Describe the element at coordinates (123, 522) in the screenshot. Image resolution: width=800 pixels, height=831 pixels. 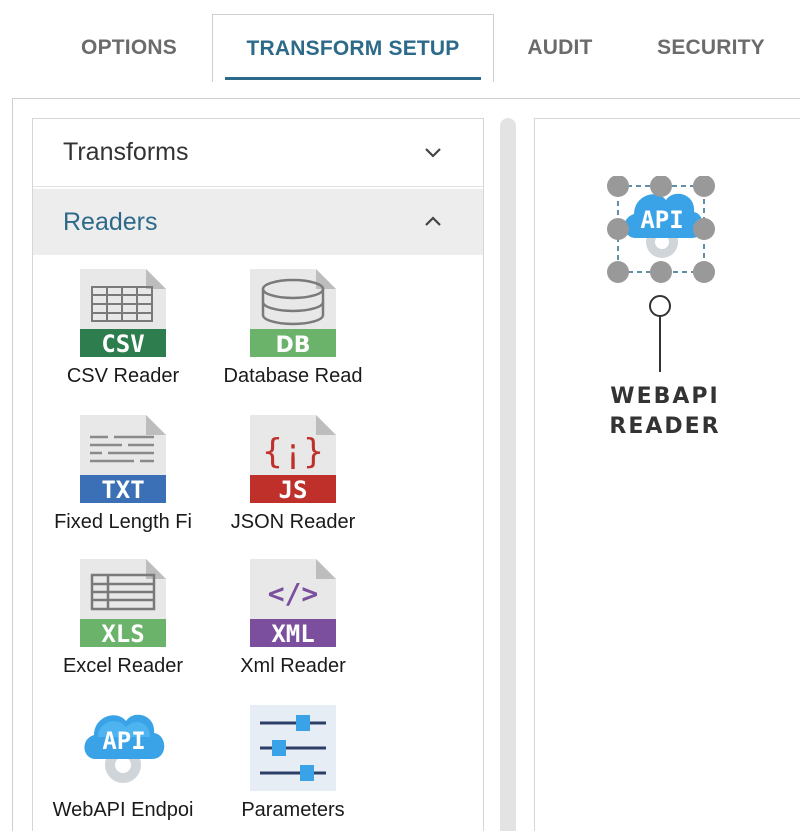
I see `reader-item-label: Fixed Length Fi` at that location.